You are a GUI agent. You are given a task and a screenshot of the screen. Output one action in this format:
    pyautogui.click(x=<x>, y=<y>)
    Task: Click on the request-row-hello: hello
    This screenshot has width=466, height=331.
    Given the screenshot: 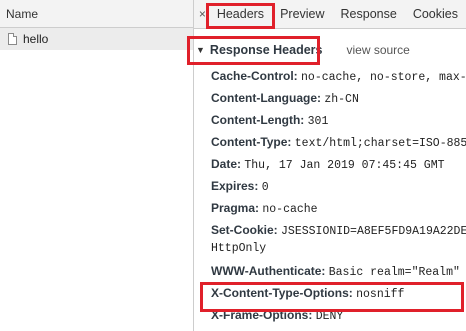 What is the action you would take?
    pyautogui.click(x=96, y=39)
    